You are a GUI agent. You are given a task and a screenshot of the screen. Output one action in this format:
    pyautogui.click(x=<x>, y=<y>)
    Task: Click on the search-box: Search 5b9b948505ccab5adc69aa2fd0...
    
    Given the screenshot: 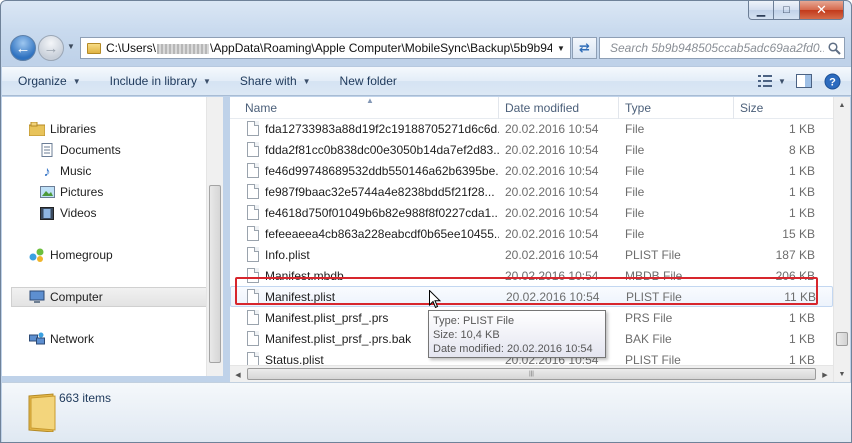 What is the action you would take?
    pyautogui.click(x=722, y=48)
    